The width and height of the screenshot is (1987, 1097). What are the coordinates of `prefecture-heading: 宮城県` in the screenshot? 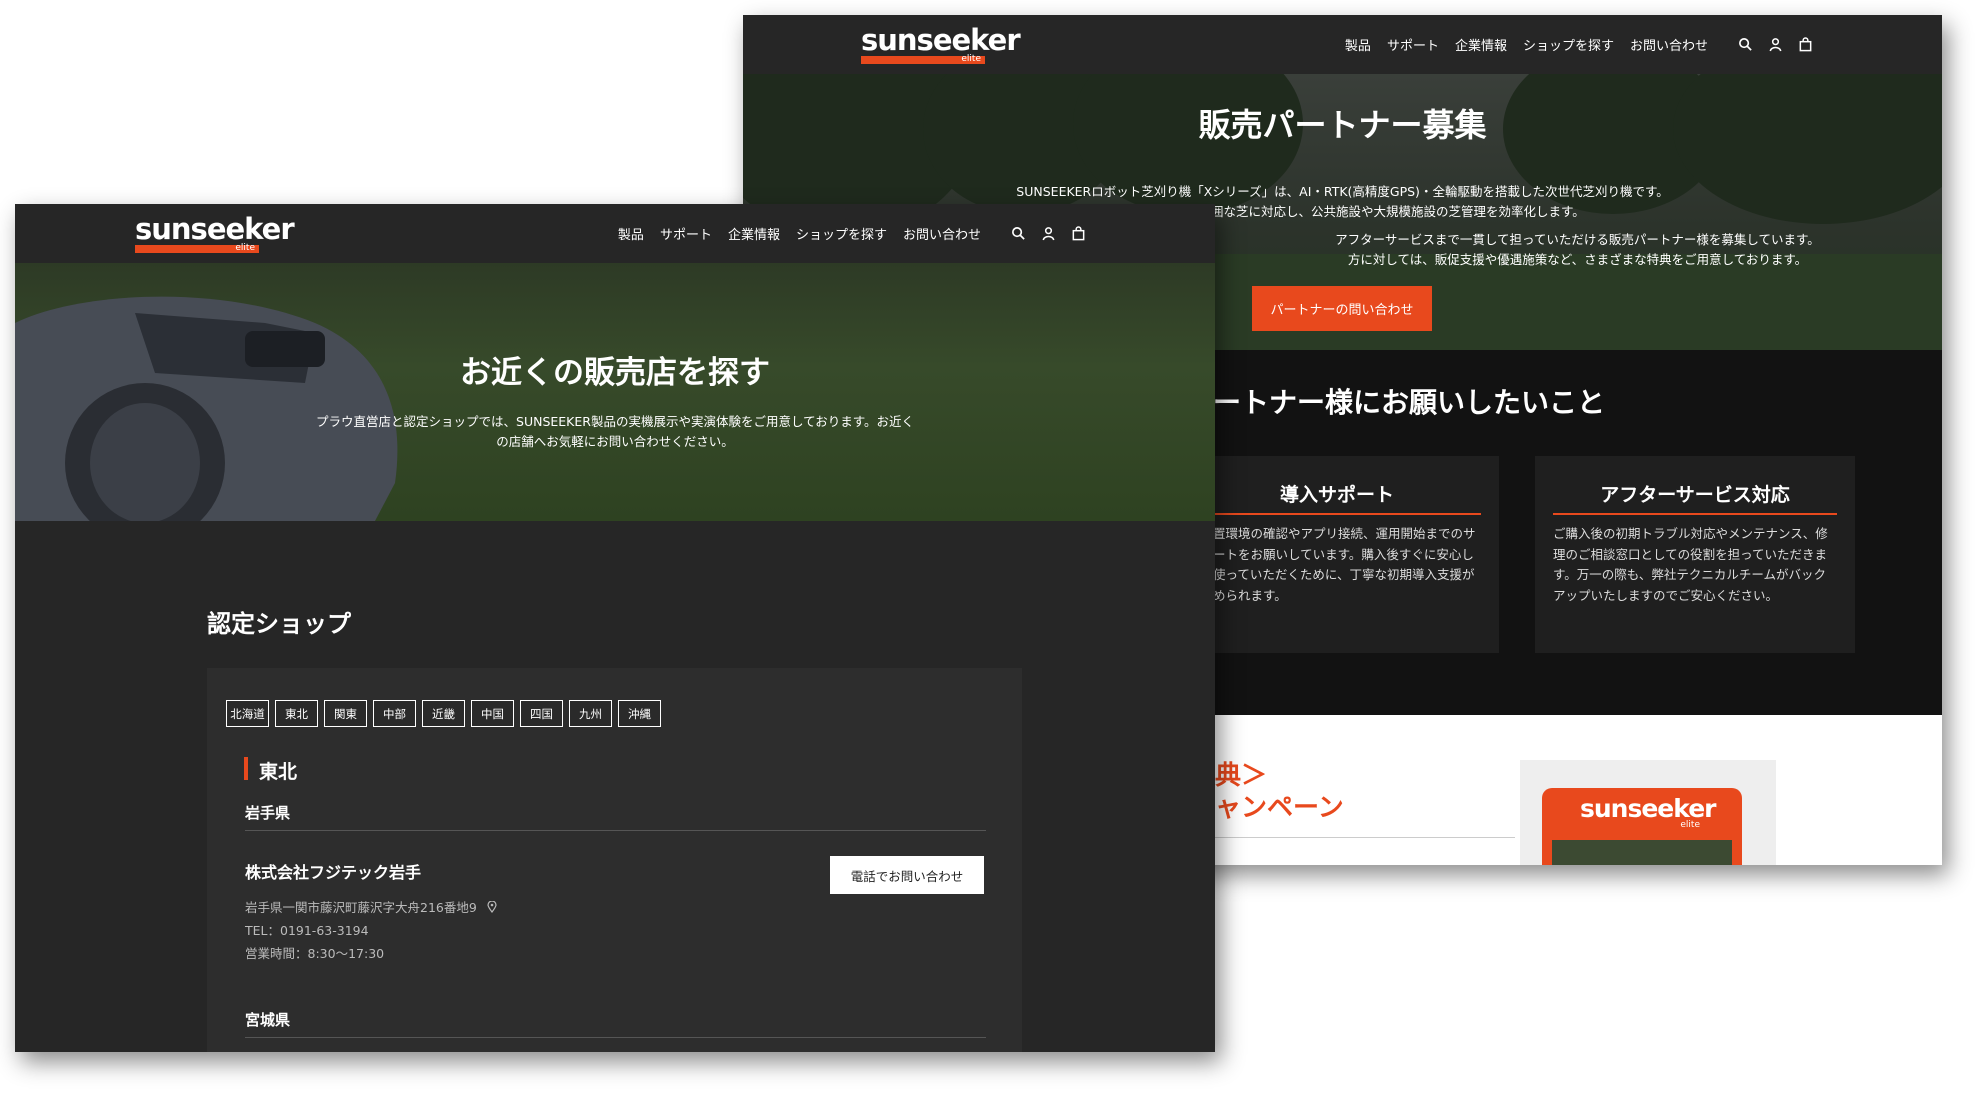 It's located at (268, 1020).